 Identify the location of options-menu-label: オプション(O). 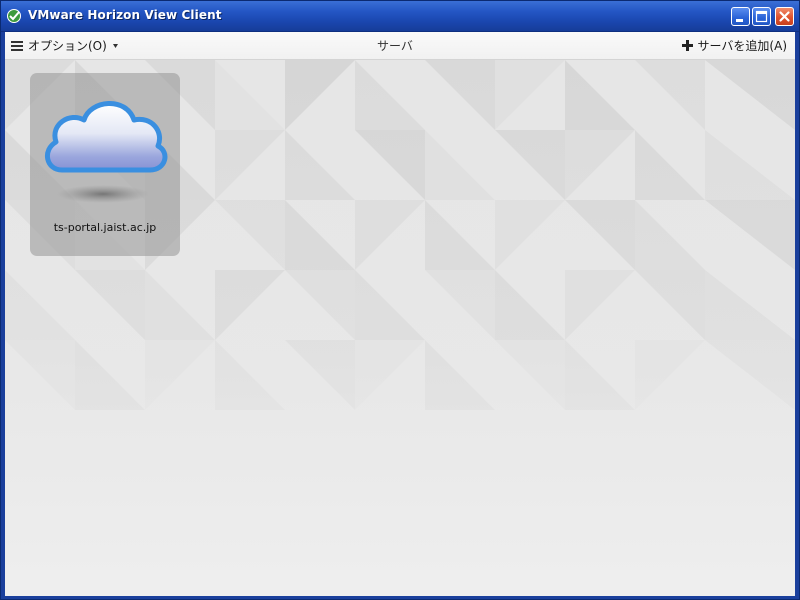
(67, 46).